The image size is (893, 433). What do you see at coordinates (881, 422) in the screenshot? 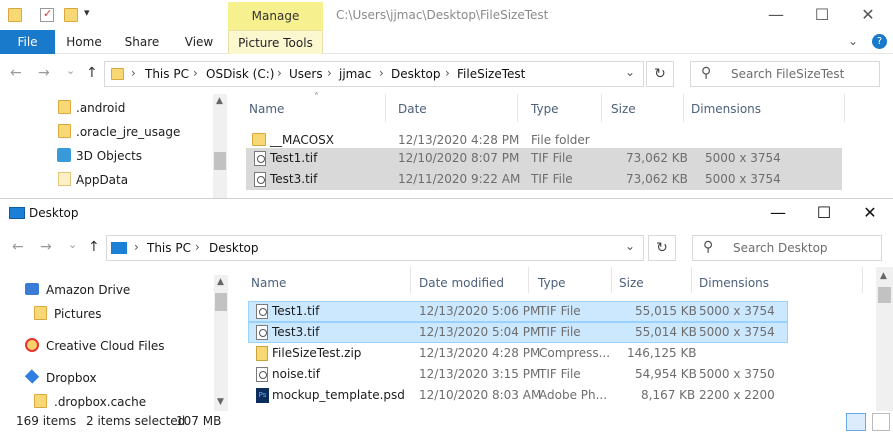
I see `large-icons-view-button` at bounding box center [881, 422].